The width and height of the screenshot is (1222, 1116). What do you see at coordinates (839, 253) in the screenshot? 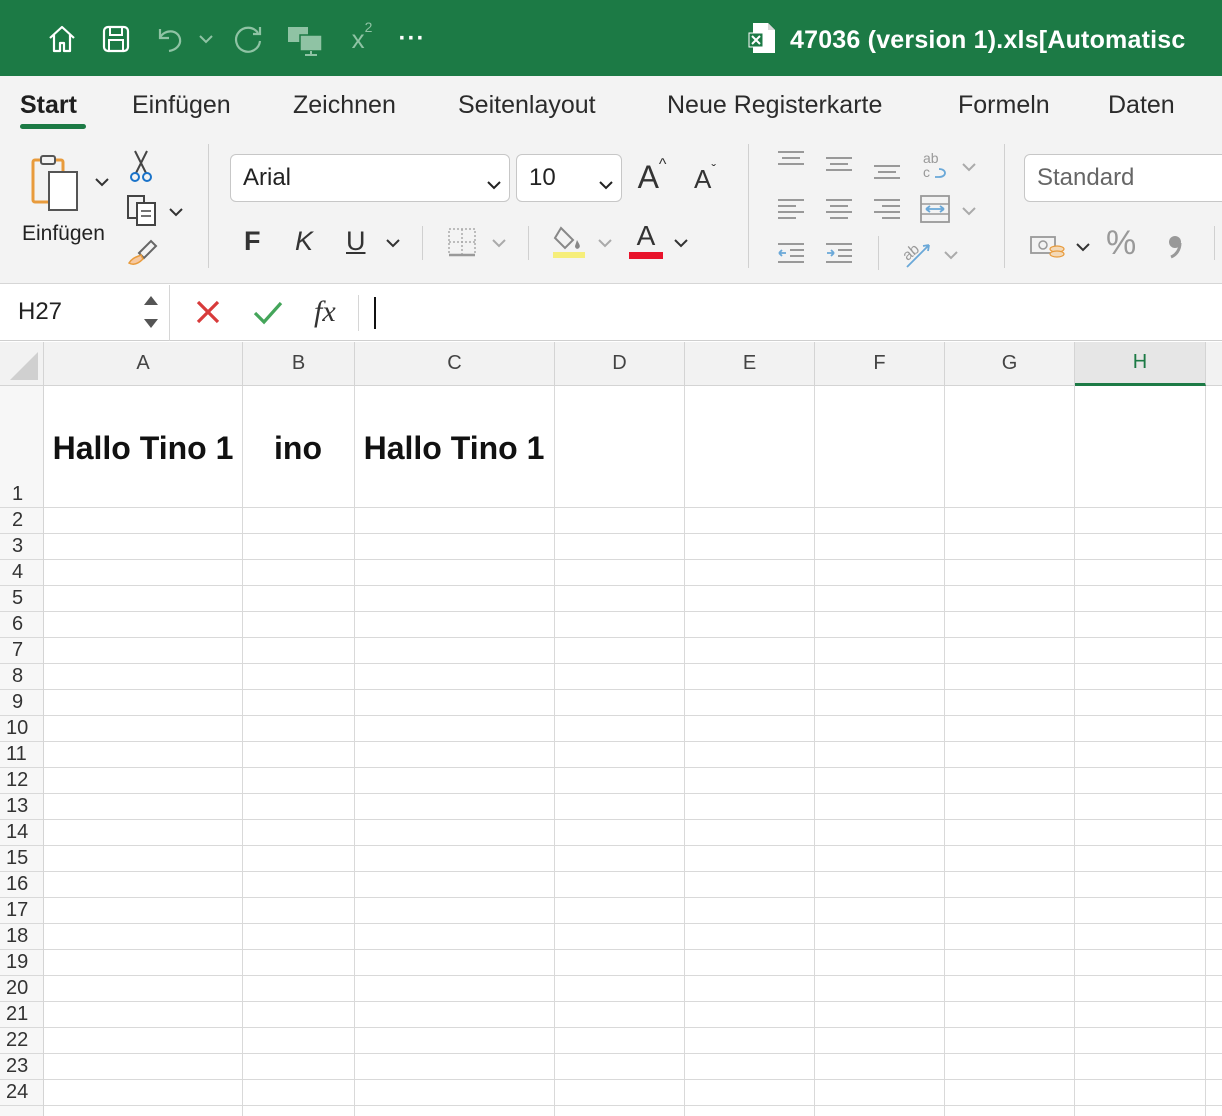
I see `increase-indent-icon` at bounding box center [839, 253].